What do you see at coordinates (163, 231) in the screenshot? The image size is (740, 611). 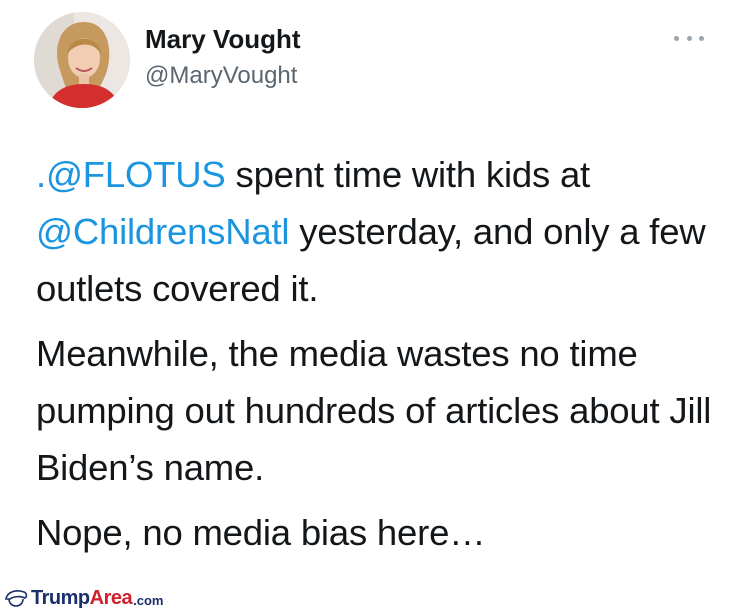 I see `mention-link: @ChildrensNatl` at bounding box center [163, 231].